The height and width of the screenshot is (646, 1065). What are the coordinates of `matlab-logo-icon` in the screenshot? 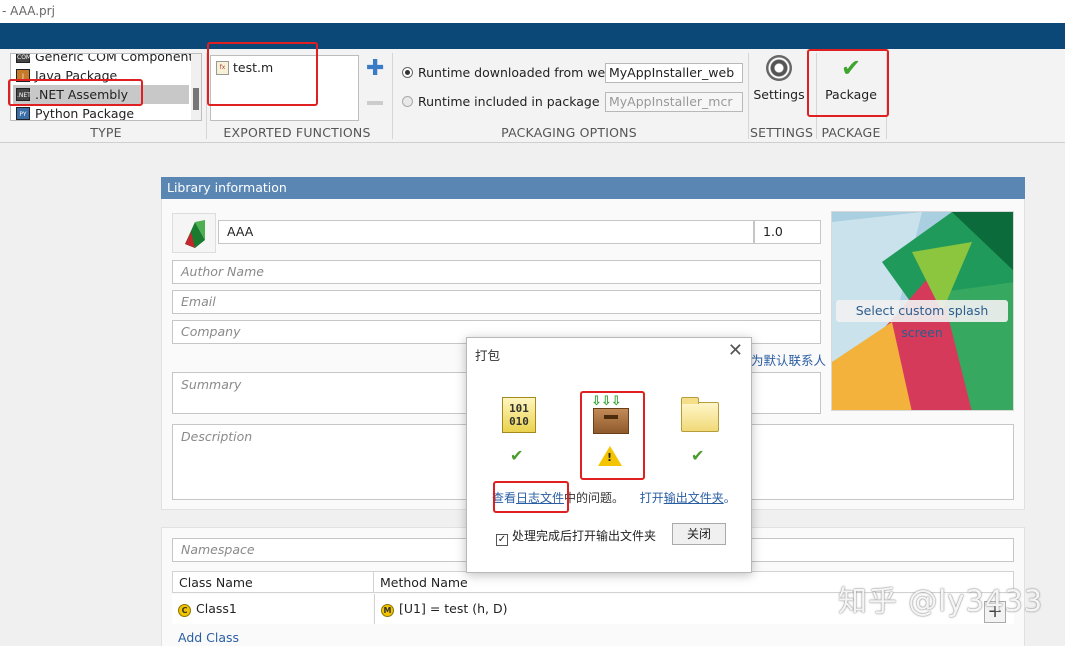 It's located at (195, 234).